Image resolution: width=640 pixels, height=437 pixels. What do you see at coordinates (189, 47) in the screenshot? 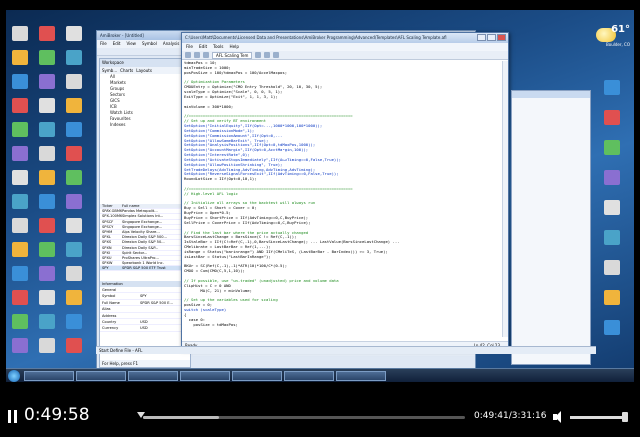
I see `editor-menu-item: File` at bounding box center [189, 47].